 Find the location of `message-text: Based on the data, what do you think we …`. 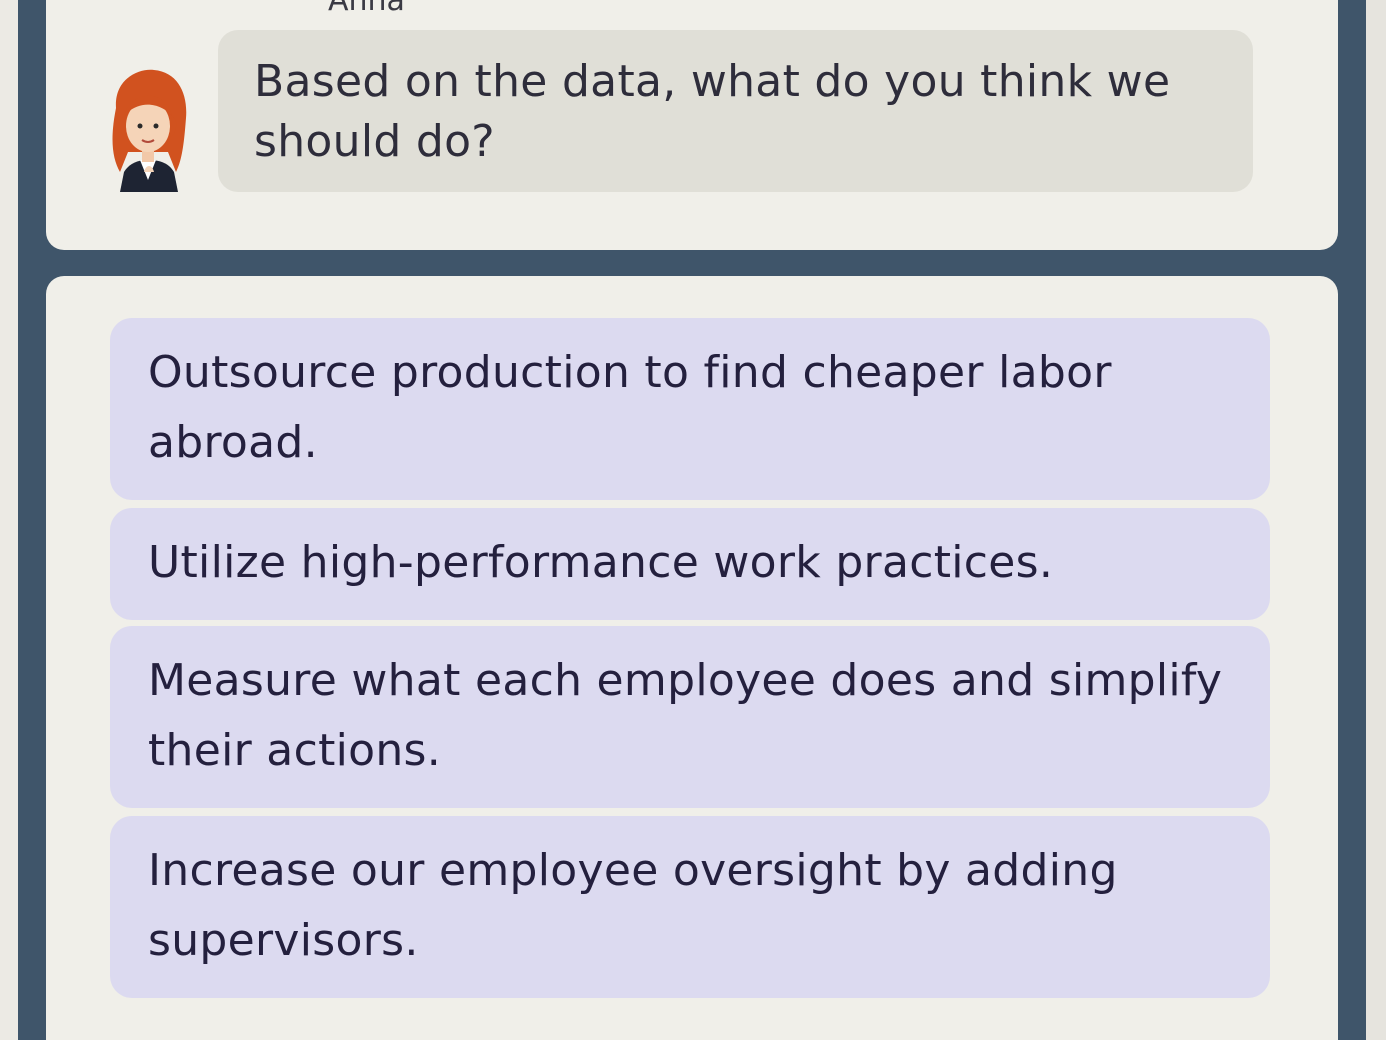

message-text: Based on the data, what do you think we … is located at coordinates (712, 111).